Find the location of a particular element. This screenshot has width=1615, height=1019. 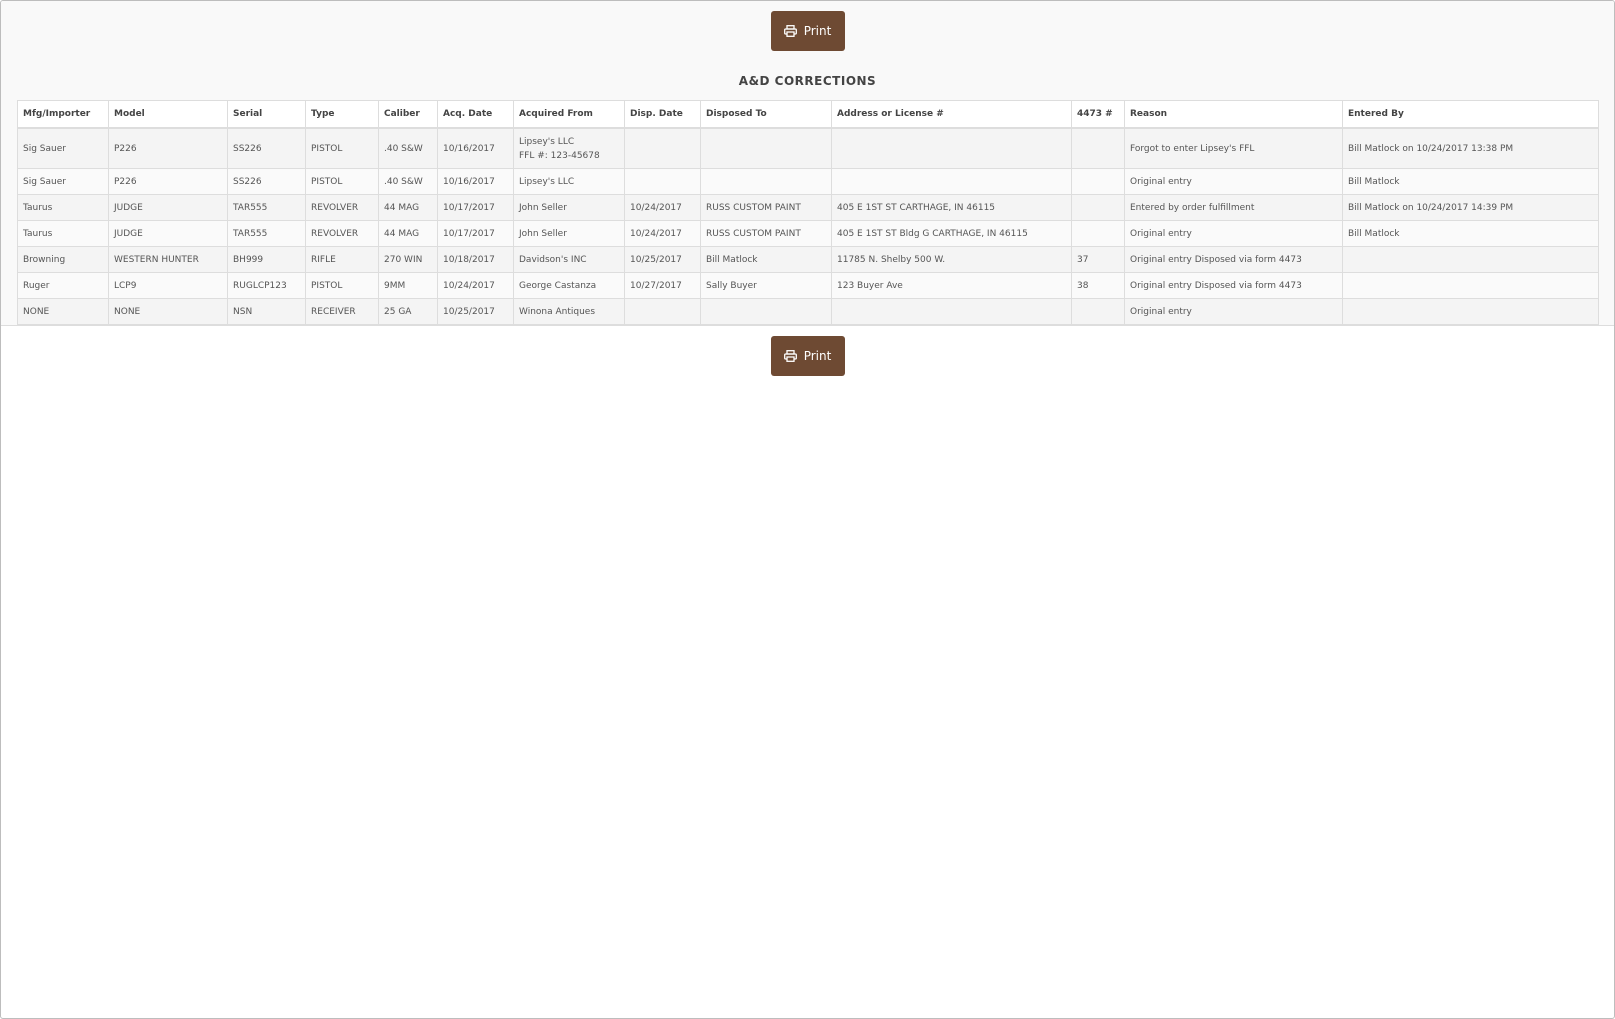

bottom-print-row: Print is located at coordinates (807, 356).